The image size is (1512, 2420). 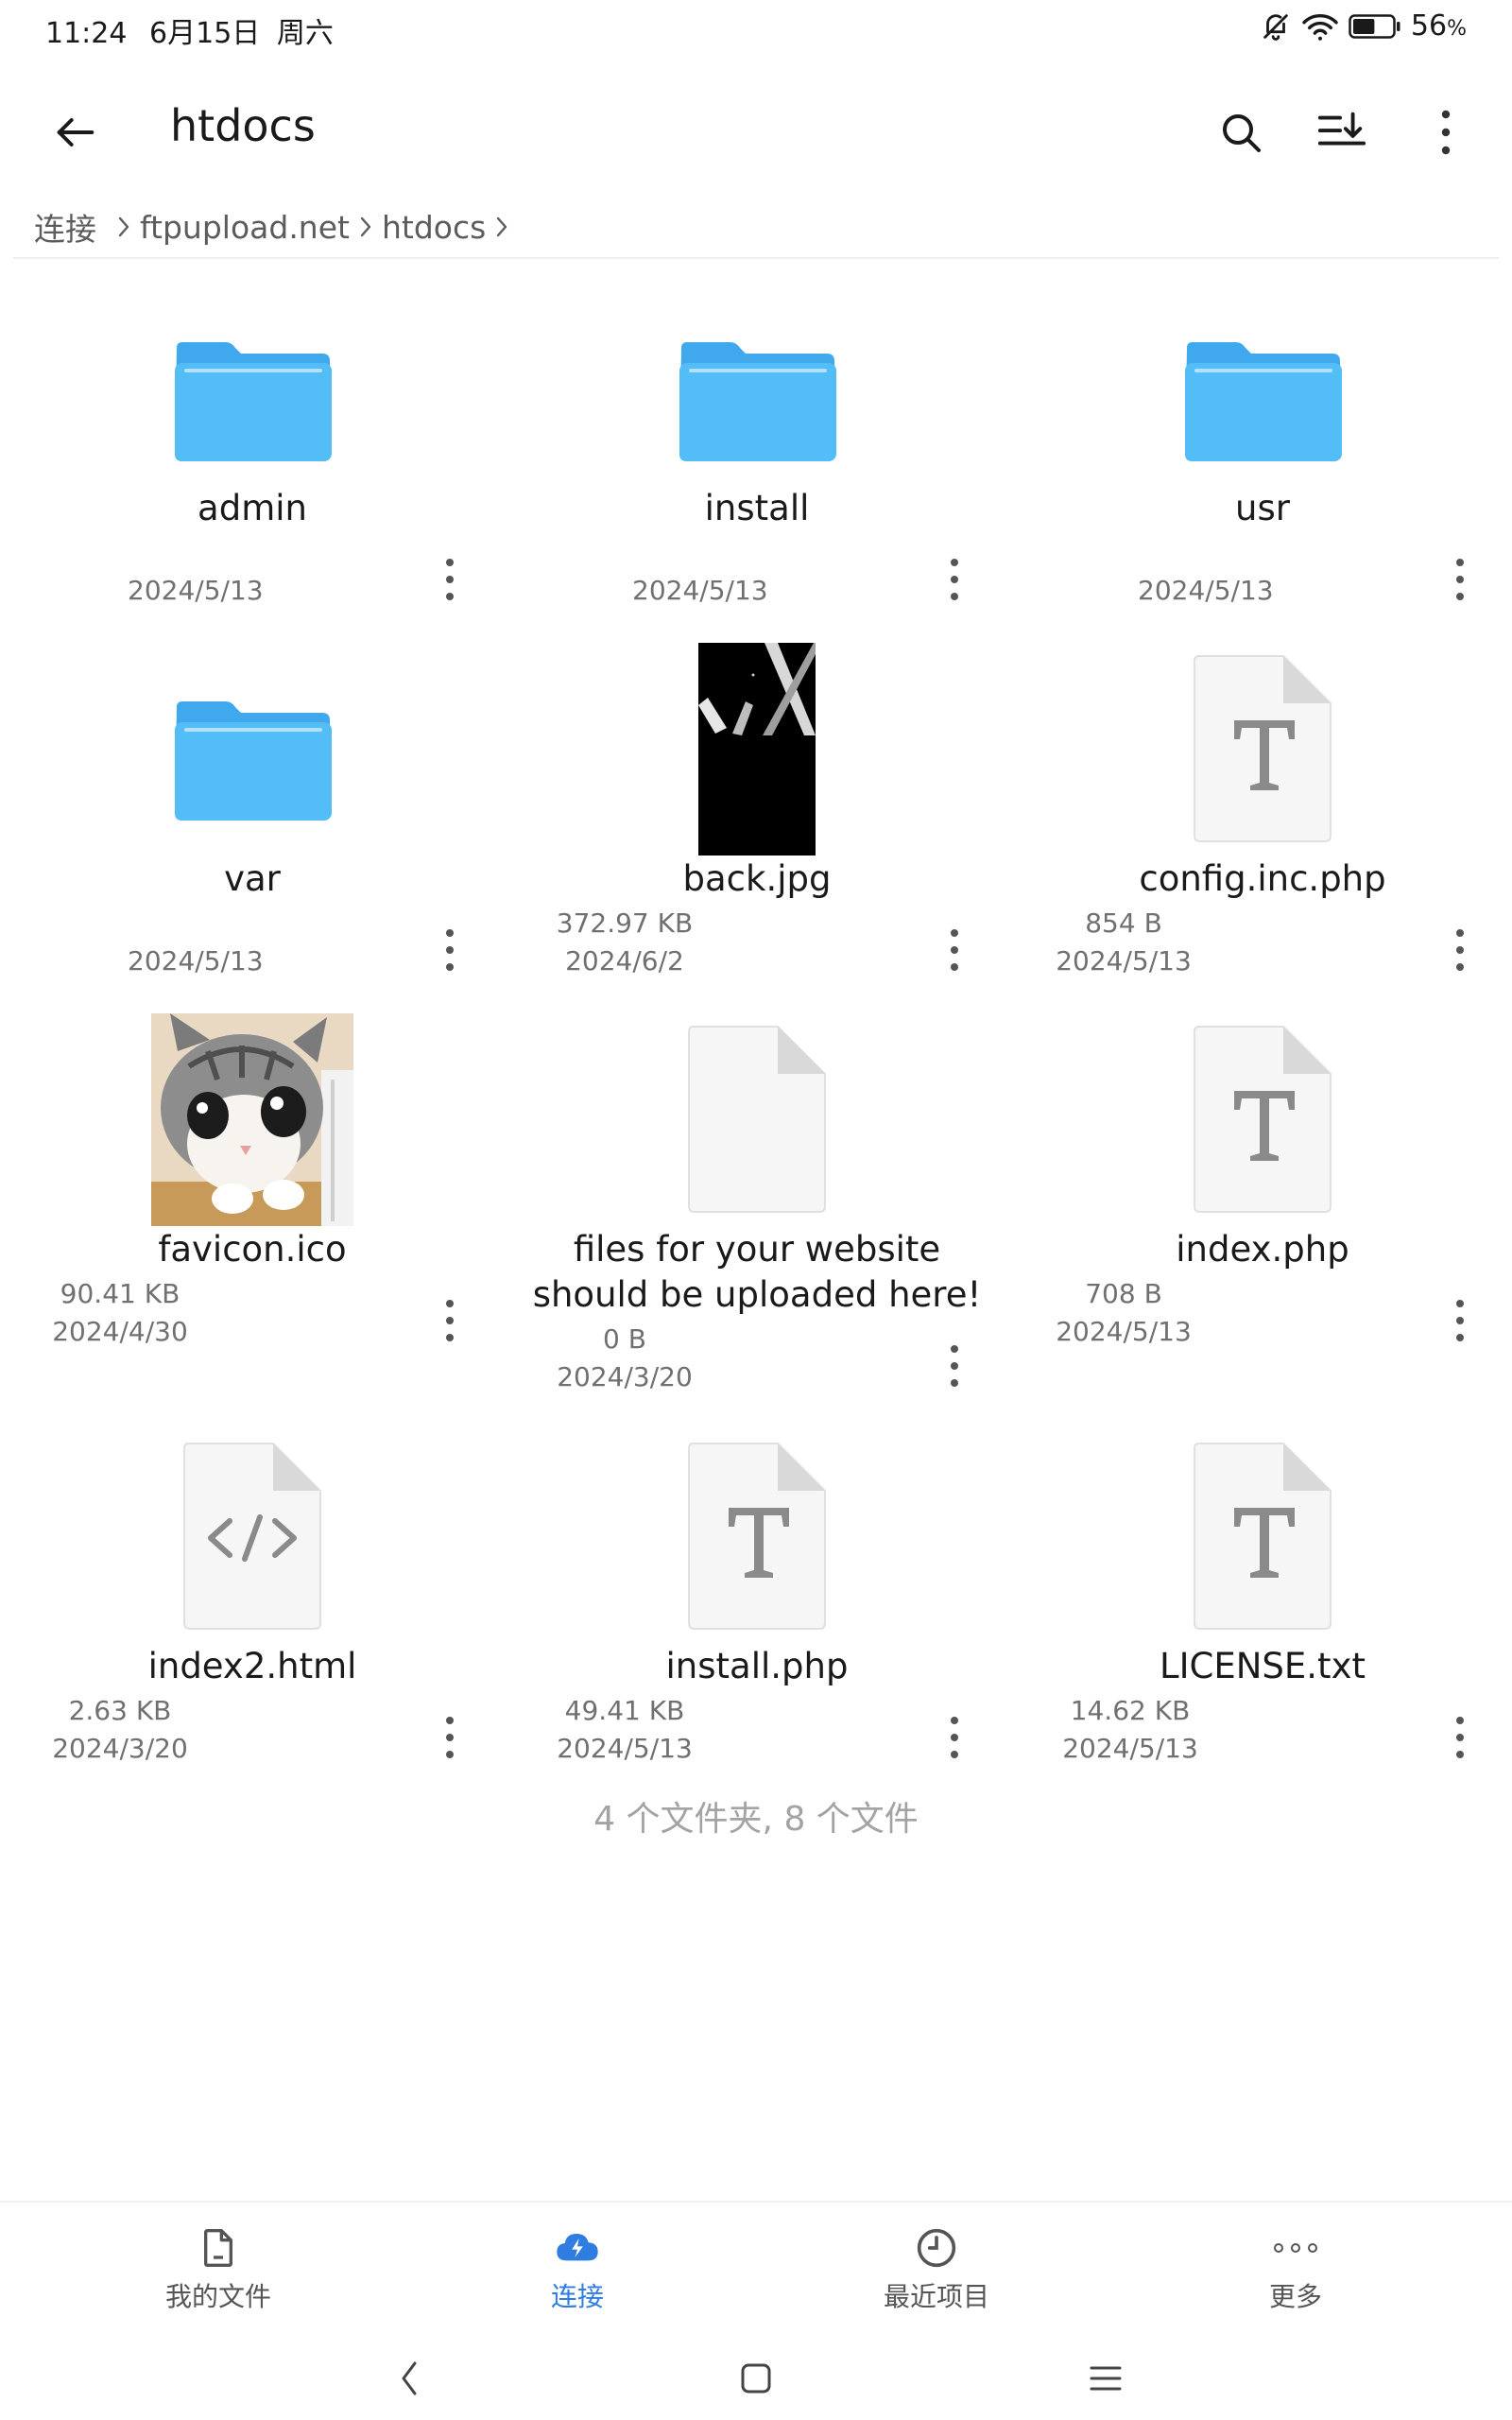 What do you see at coordinates (757, 1119) in the screenshot?
I see `blank-file-icon` at bounding box center [757, 1119].